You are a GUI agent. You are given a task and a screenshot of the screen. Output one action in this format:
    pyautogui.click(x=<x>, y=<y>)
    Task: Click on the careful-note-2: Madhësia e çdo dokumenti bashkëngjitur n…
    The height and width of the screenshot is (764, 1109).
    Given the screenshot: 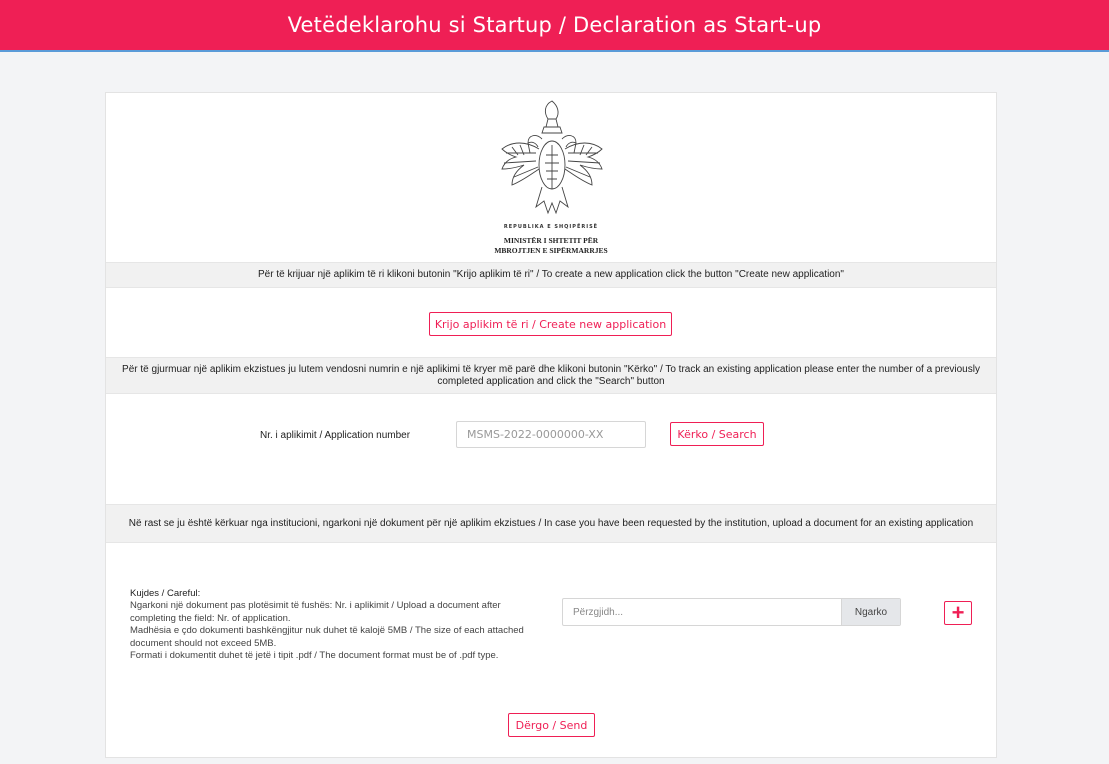 What is the action you would take?
    pyautogui.click(x=327, y=637)
    